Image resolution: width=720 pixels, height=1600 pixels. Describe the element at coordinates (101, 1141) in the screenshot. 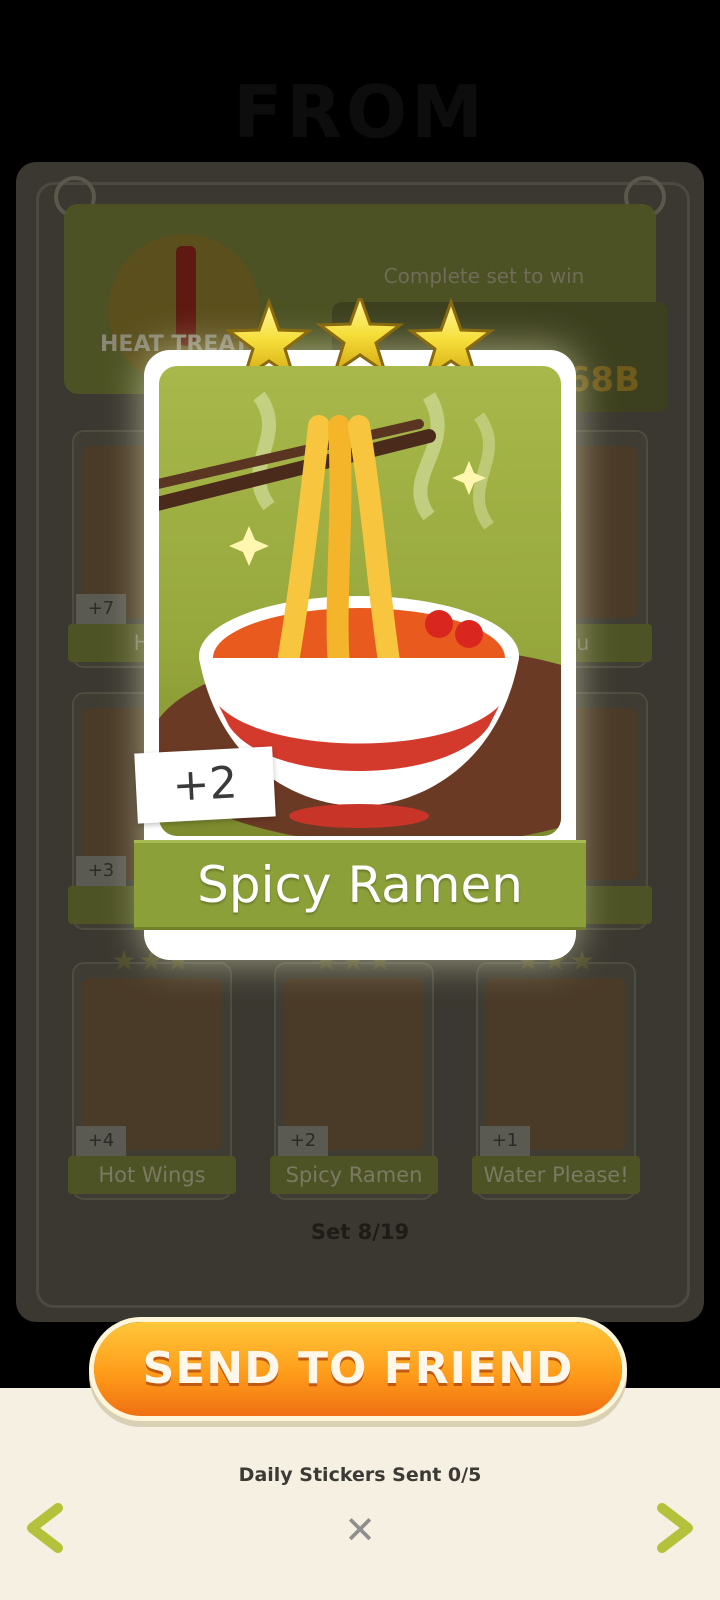

I see `card-count: +4` at that location.